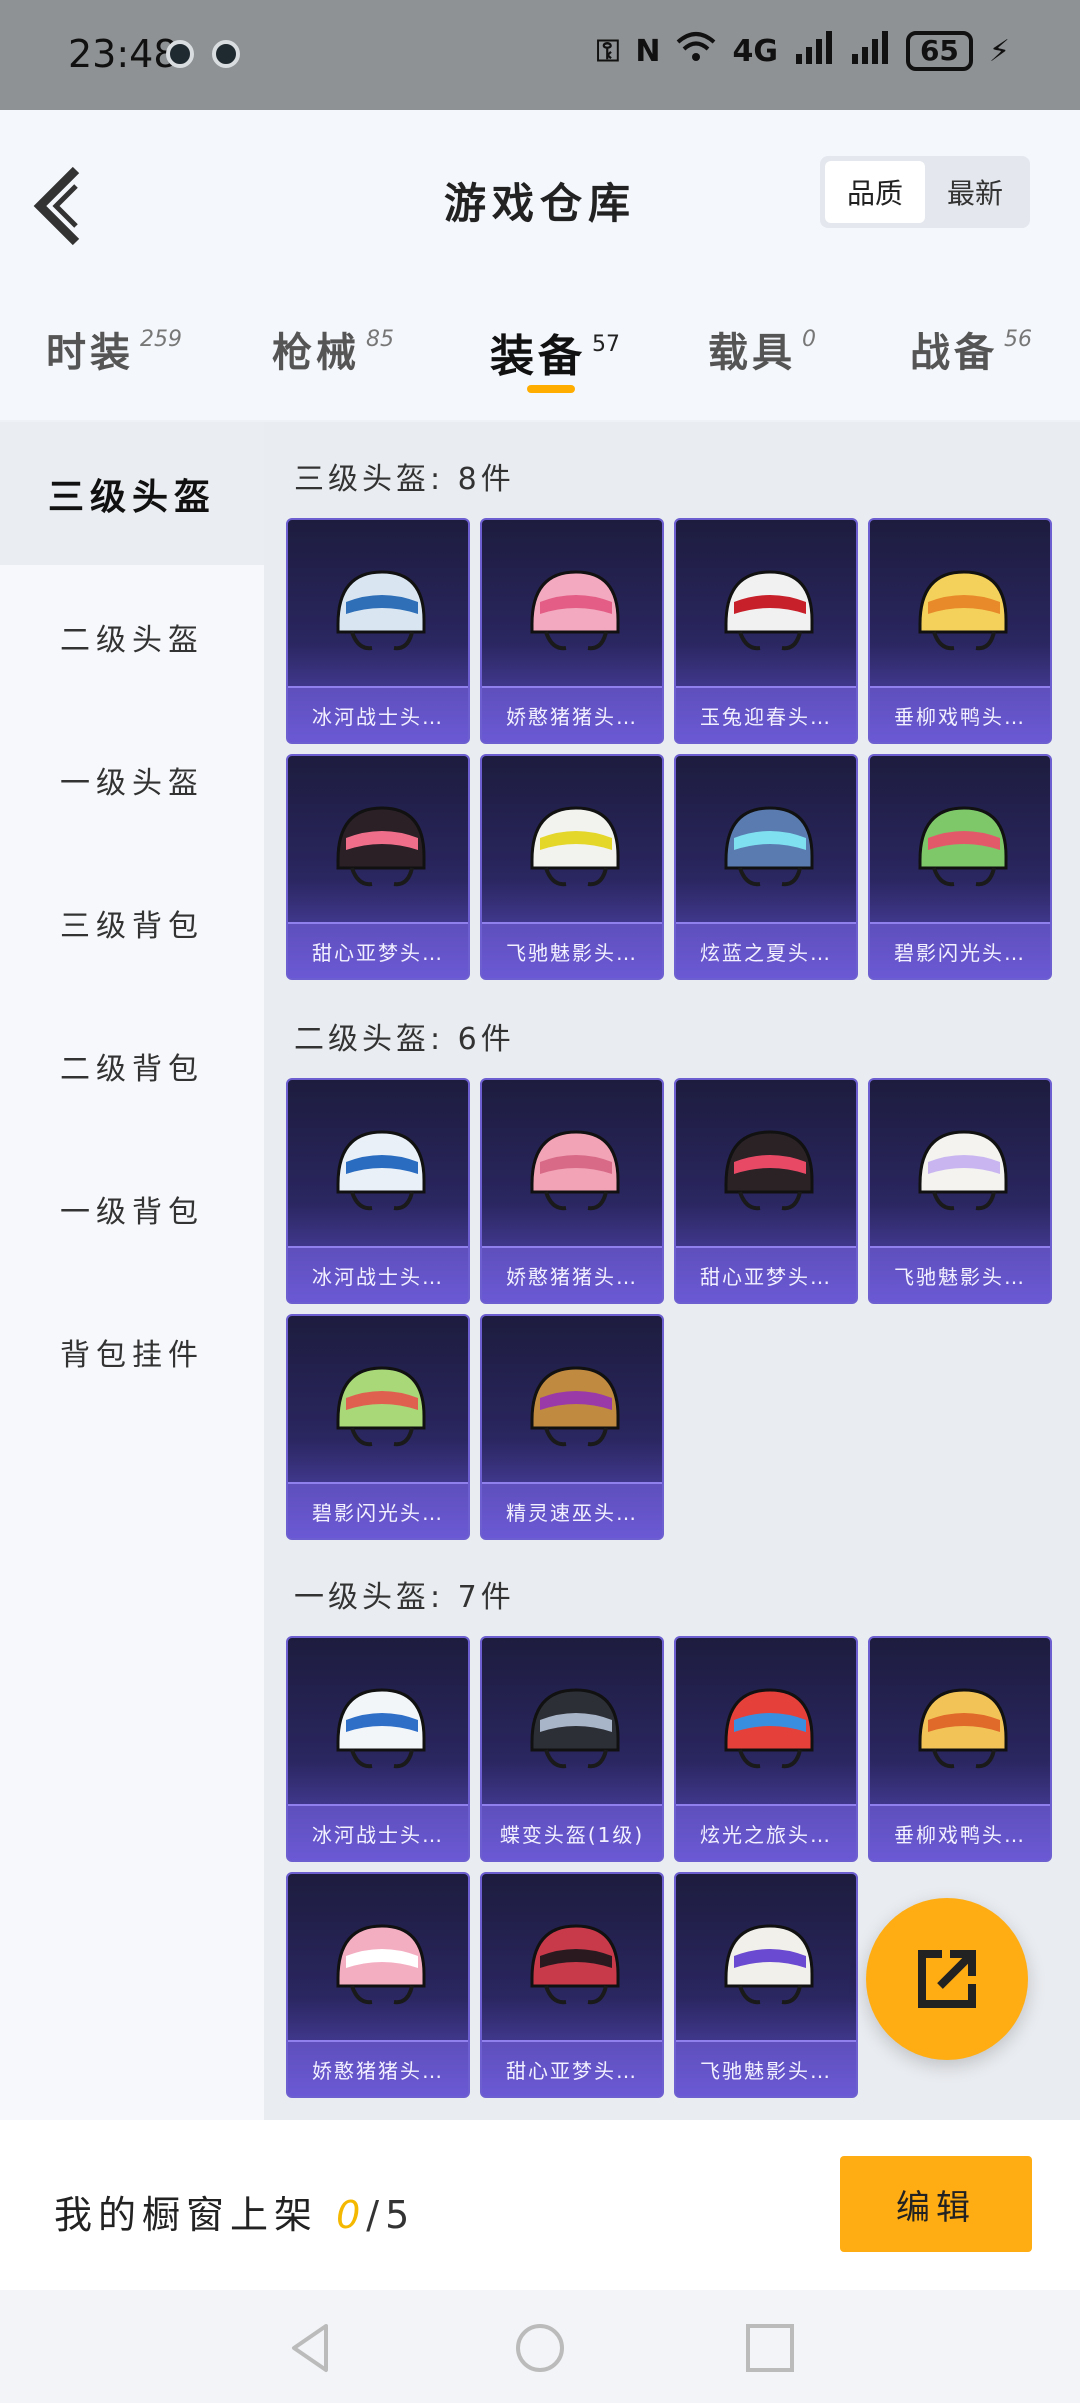 Image resolution: width=1080 pixels, height=2403 pixels. What do you see at coordinates (755, 51) in the screenshot?
I see `network-type: 4G` at bounding box center [755, 51].